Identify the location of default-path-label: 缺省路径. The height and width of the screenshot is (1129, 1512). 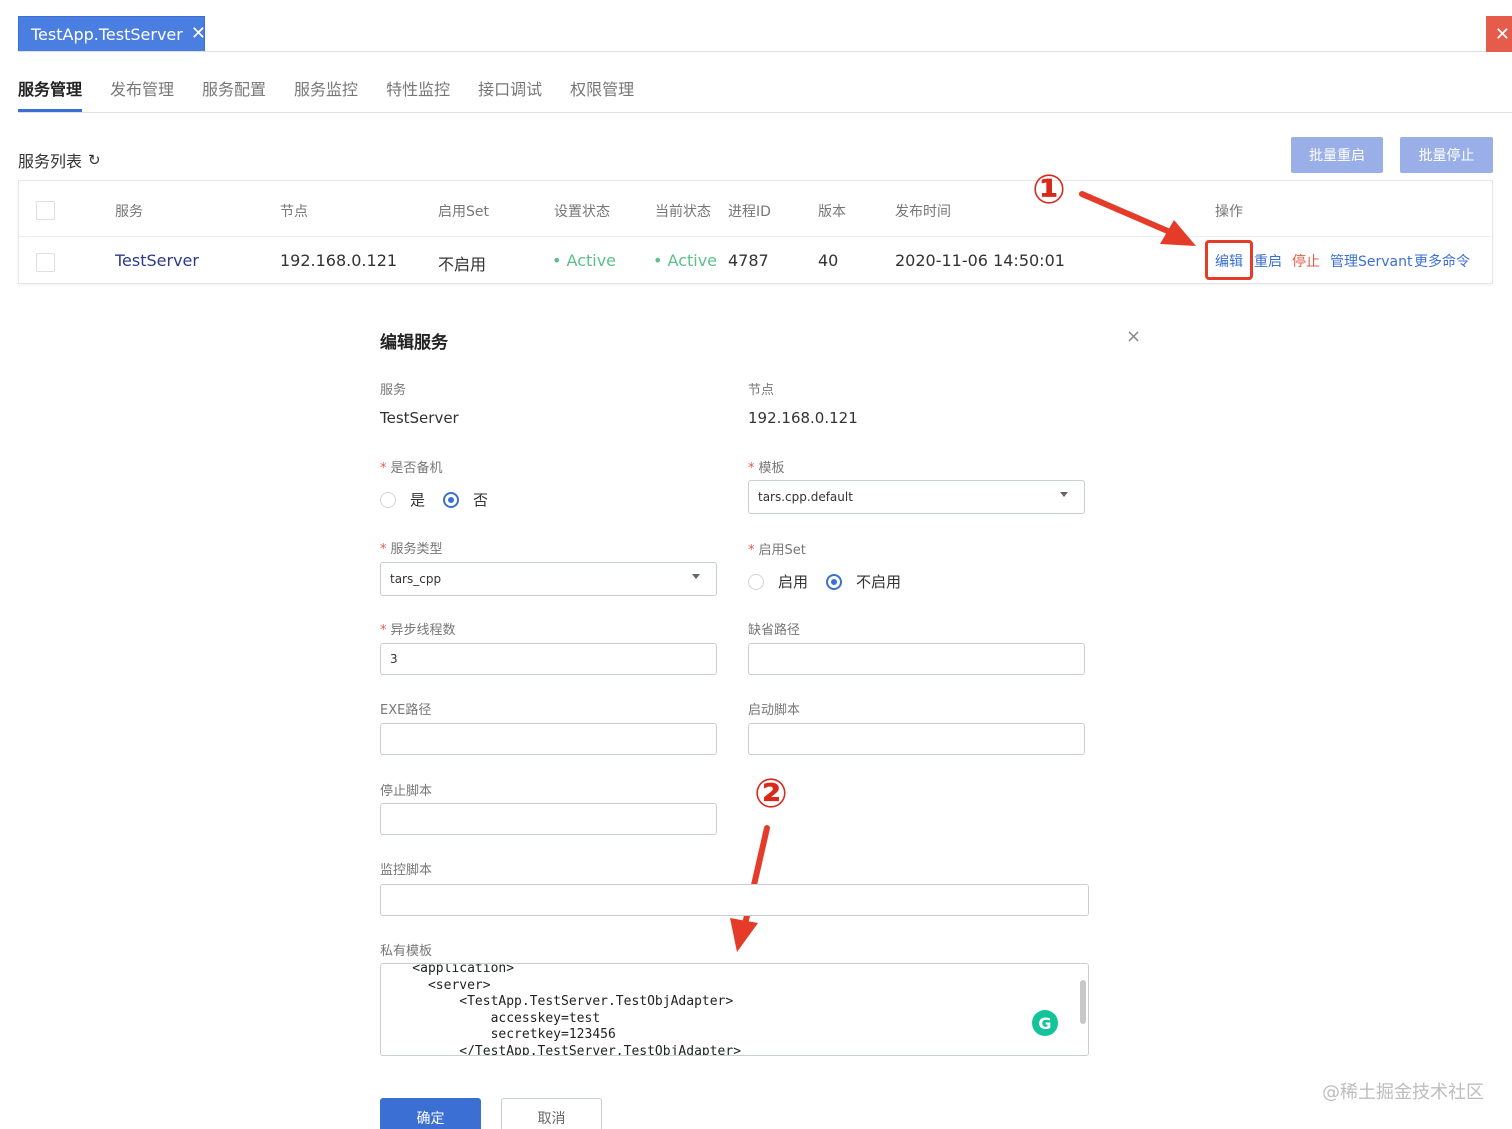
(774, 630).